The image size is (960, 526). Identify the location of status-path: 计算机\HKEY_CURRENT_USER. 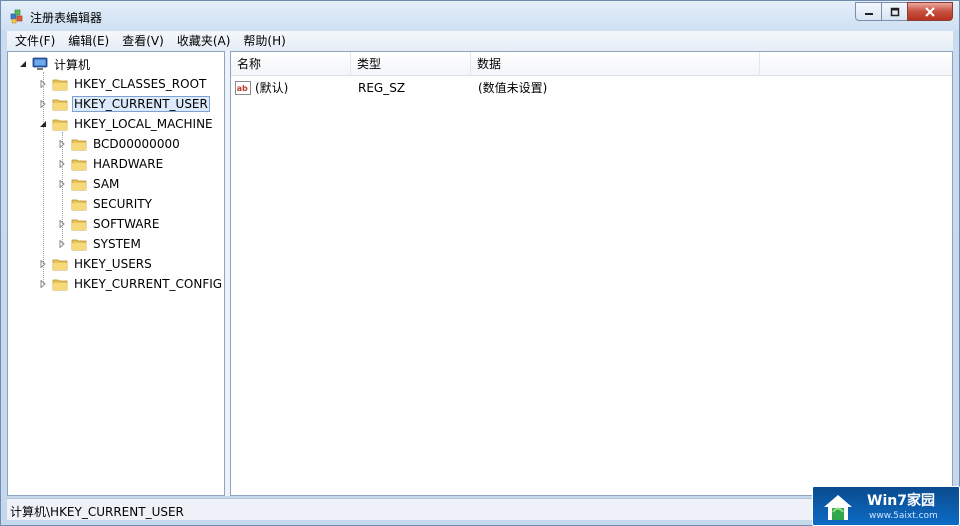
(97, 512).